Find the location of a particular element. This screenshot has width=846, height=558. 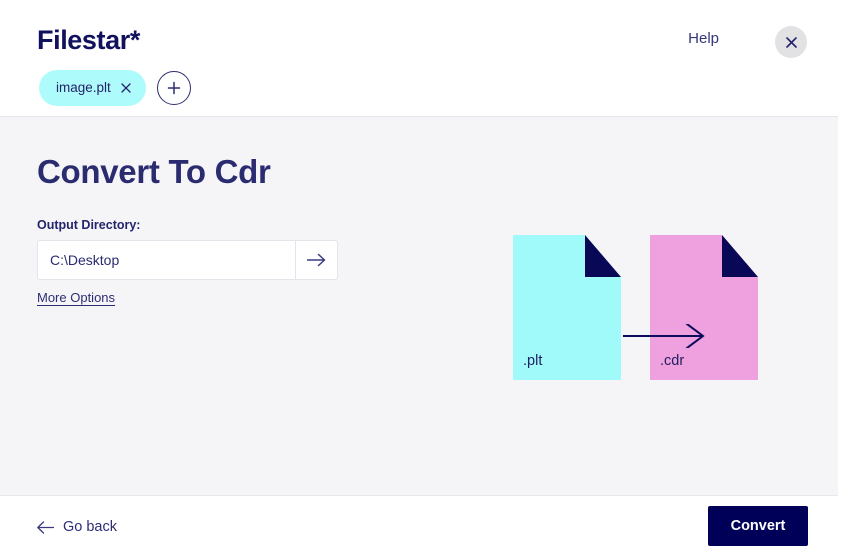

file-chip-list: image.plt is located at coordinates (115, 88).